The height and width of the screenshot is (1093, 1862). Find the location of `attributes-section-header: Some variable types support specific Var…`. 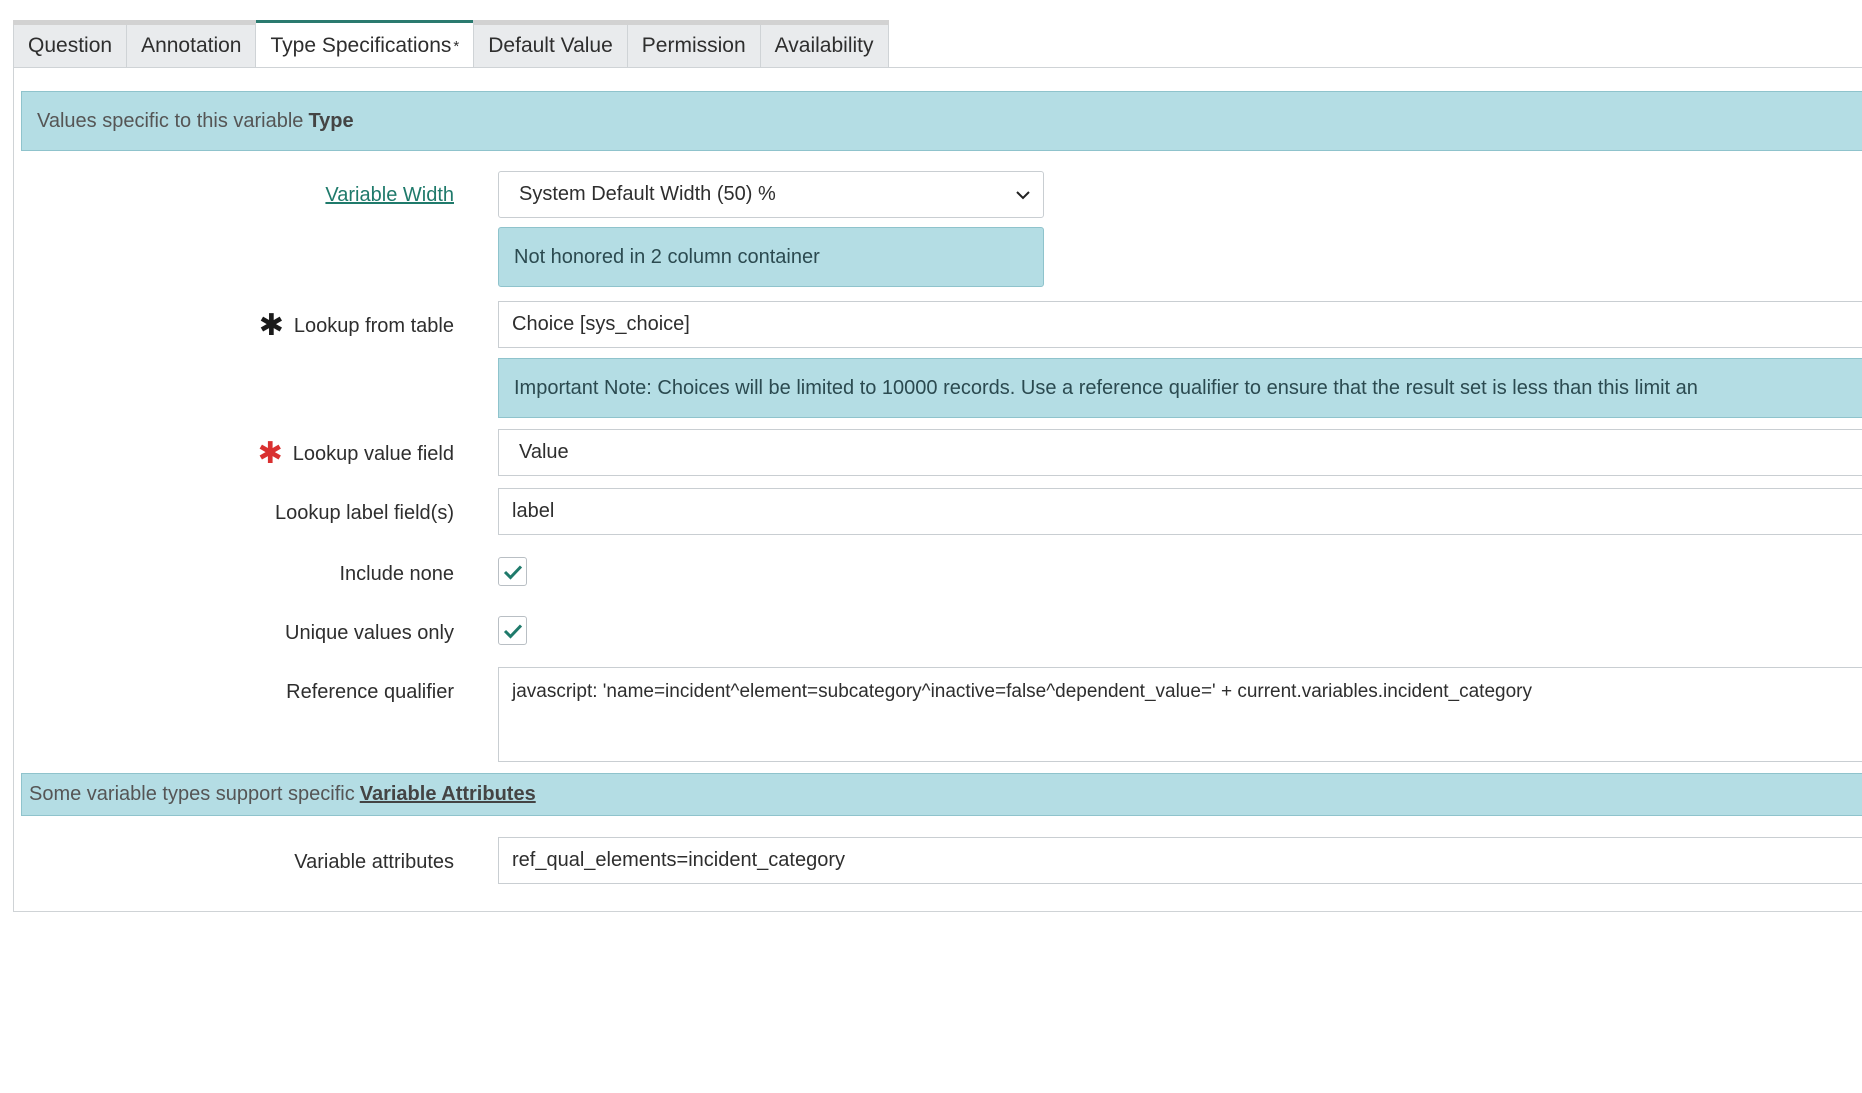

attributes-section-header: Some variable types support specific Var… is located at coordinates (941, 794).